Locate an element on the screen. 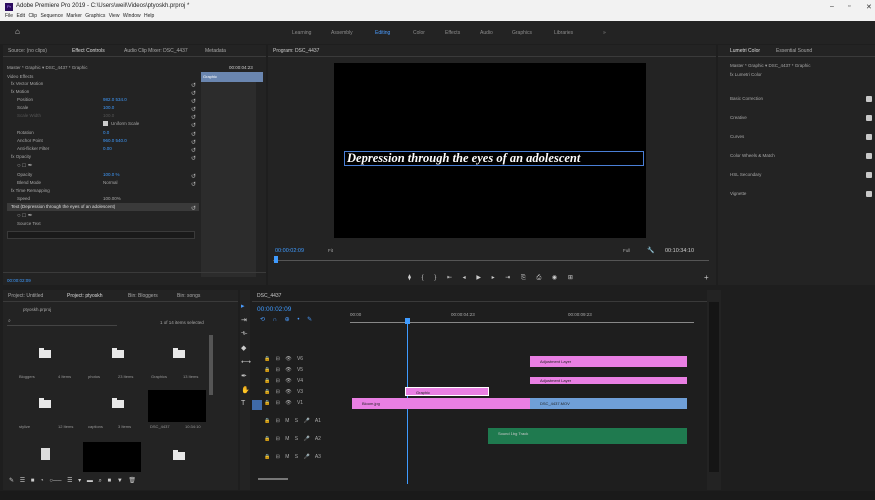 Image resolution: width=875 pixels, height=500 pixels. wrench-icon: 🔧 is located at coordinates (650, 250).